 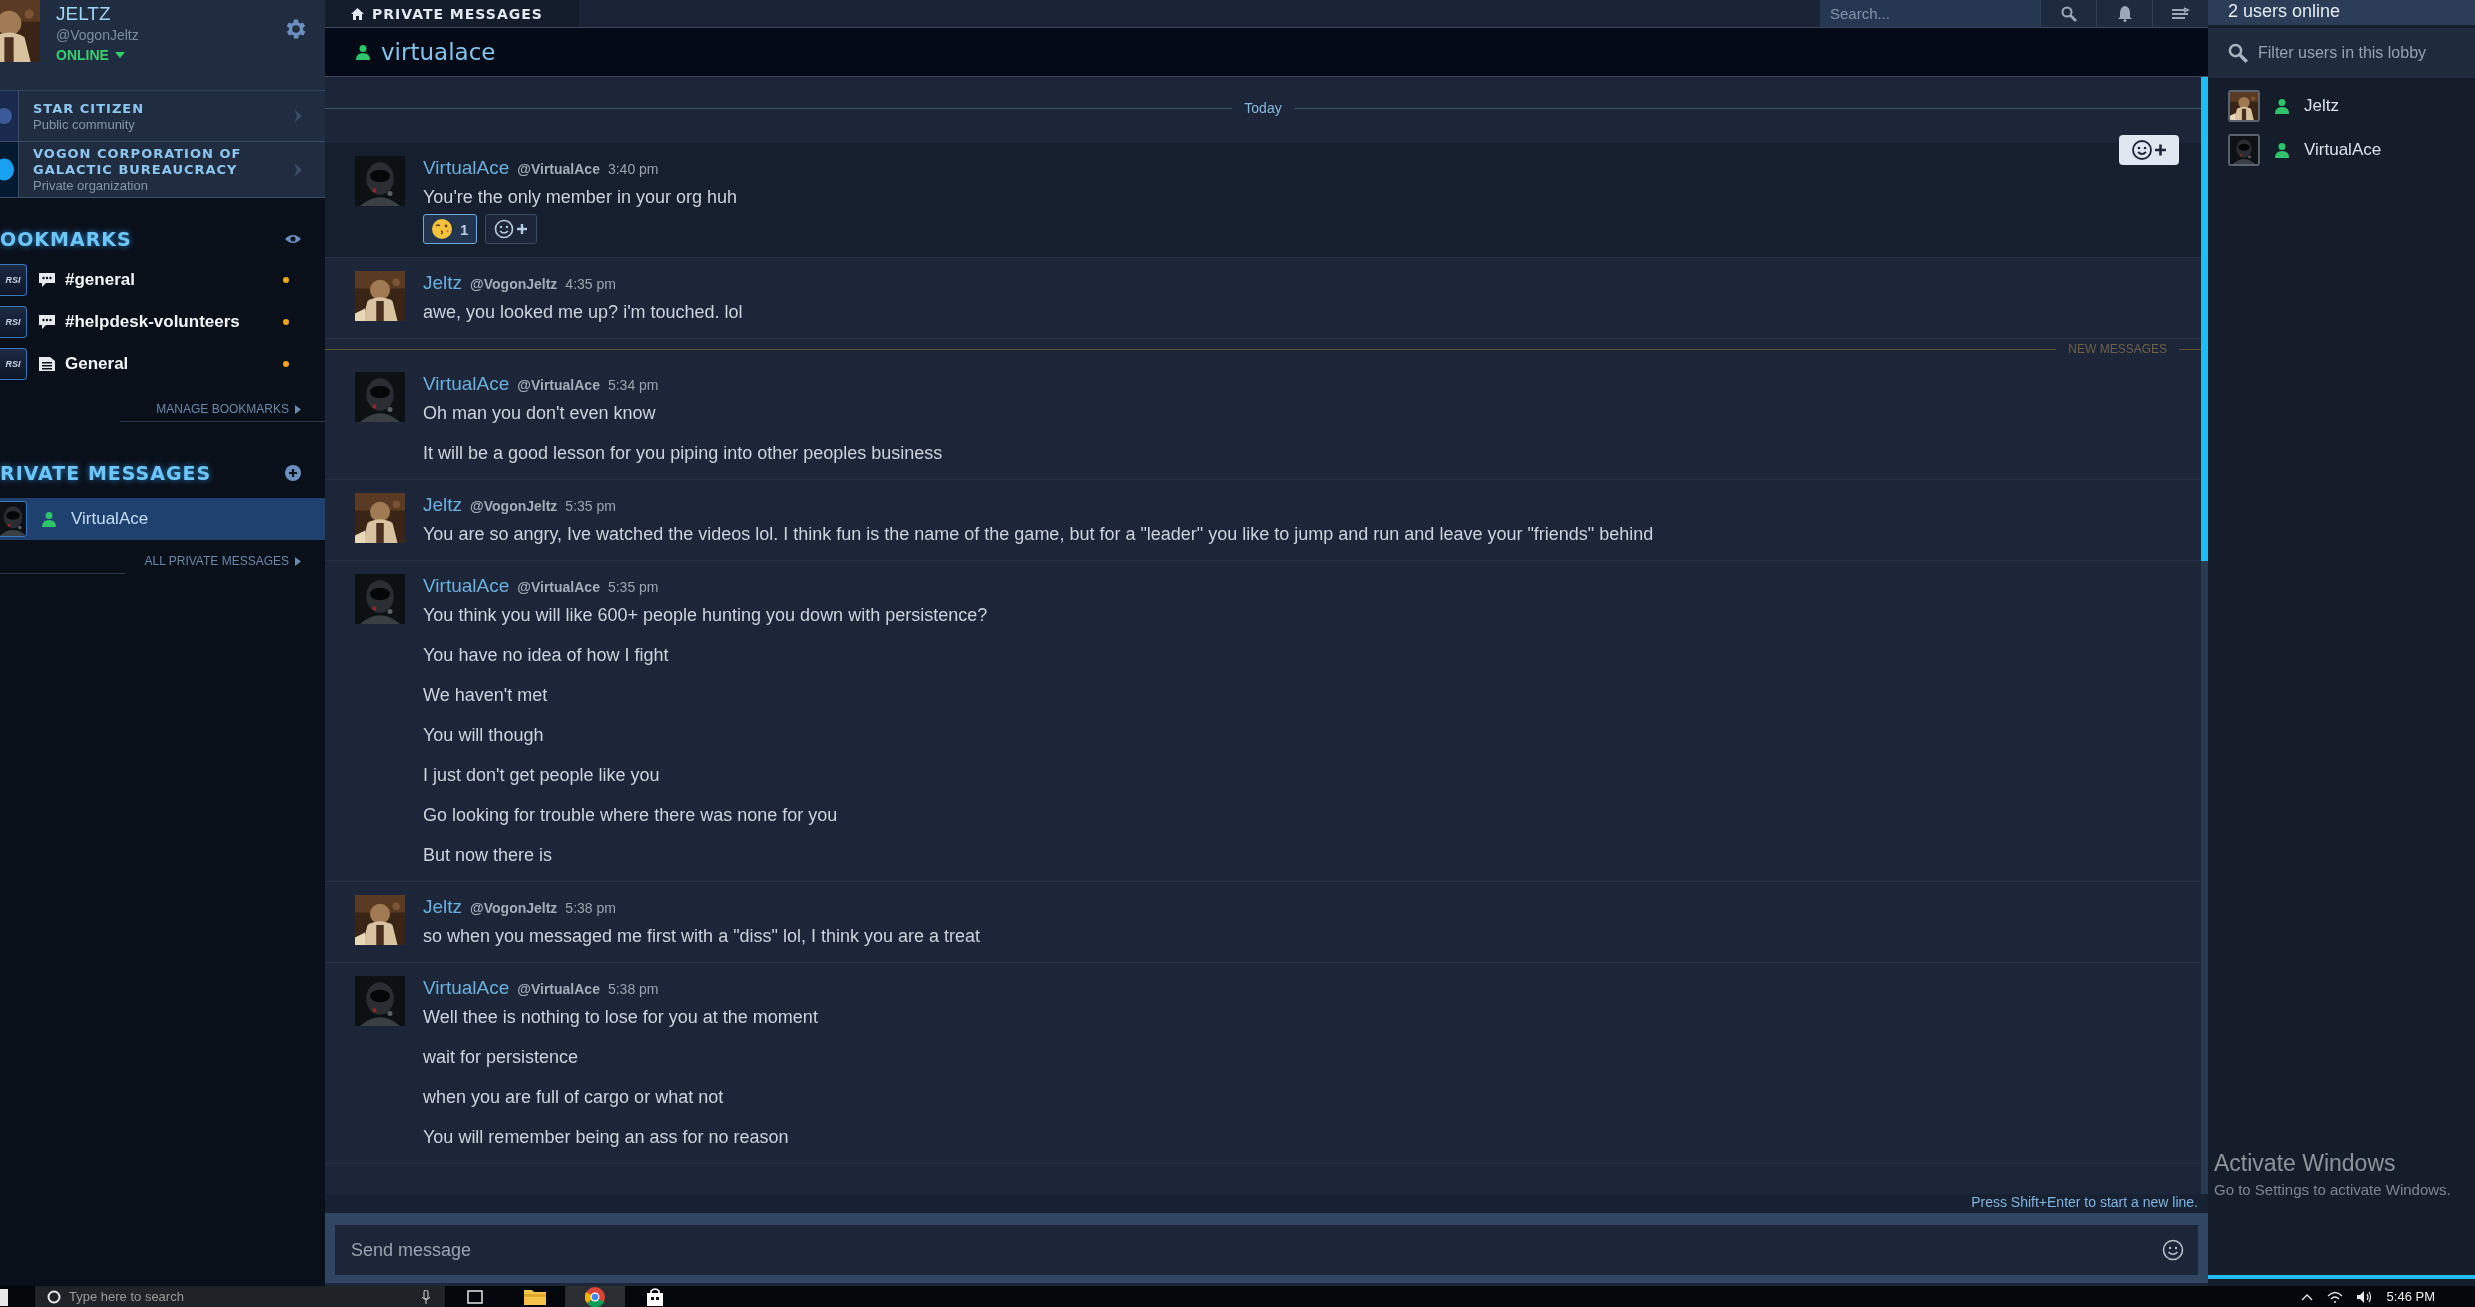 What do you see at coordinates (162, 322) in the screenshot?
I see `bookmark-item: RSI #helpdesk-volunteers` at bounding box center [162, 322].